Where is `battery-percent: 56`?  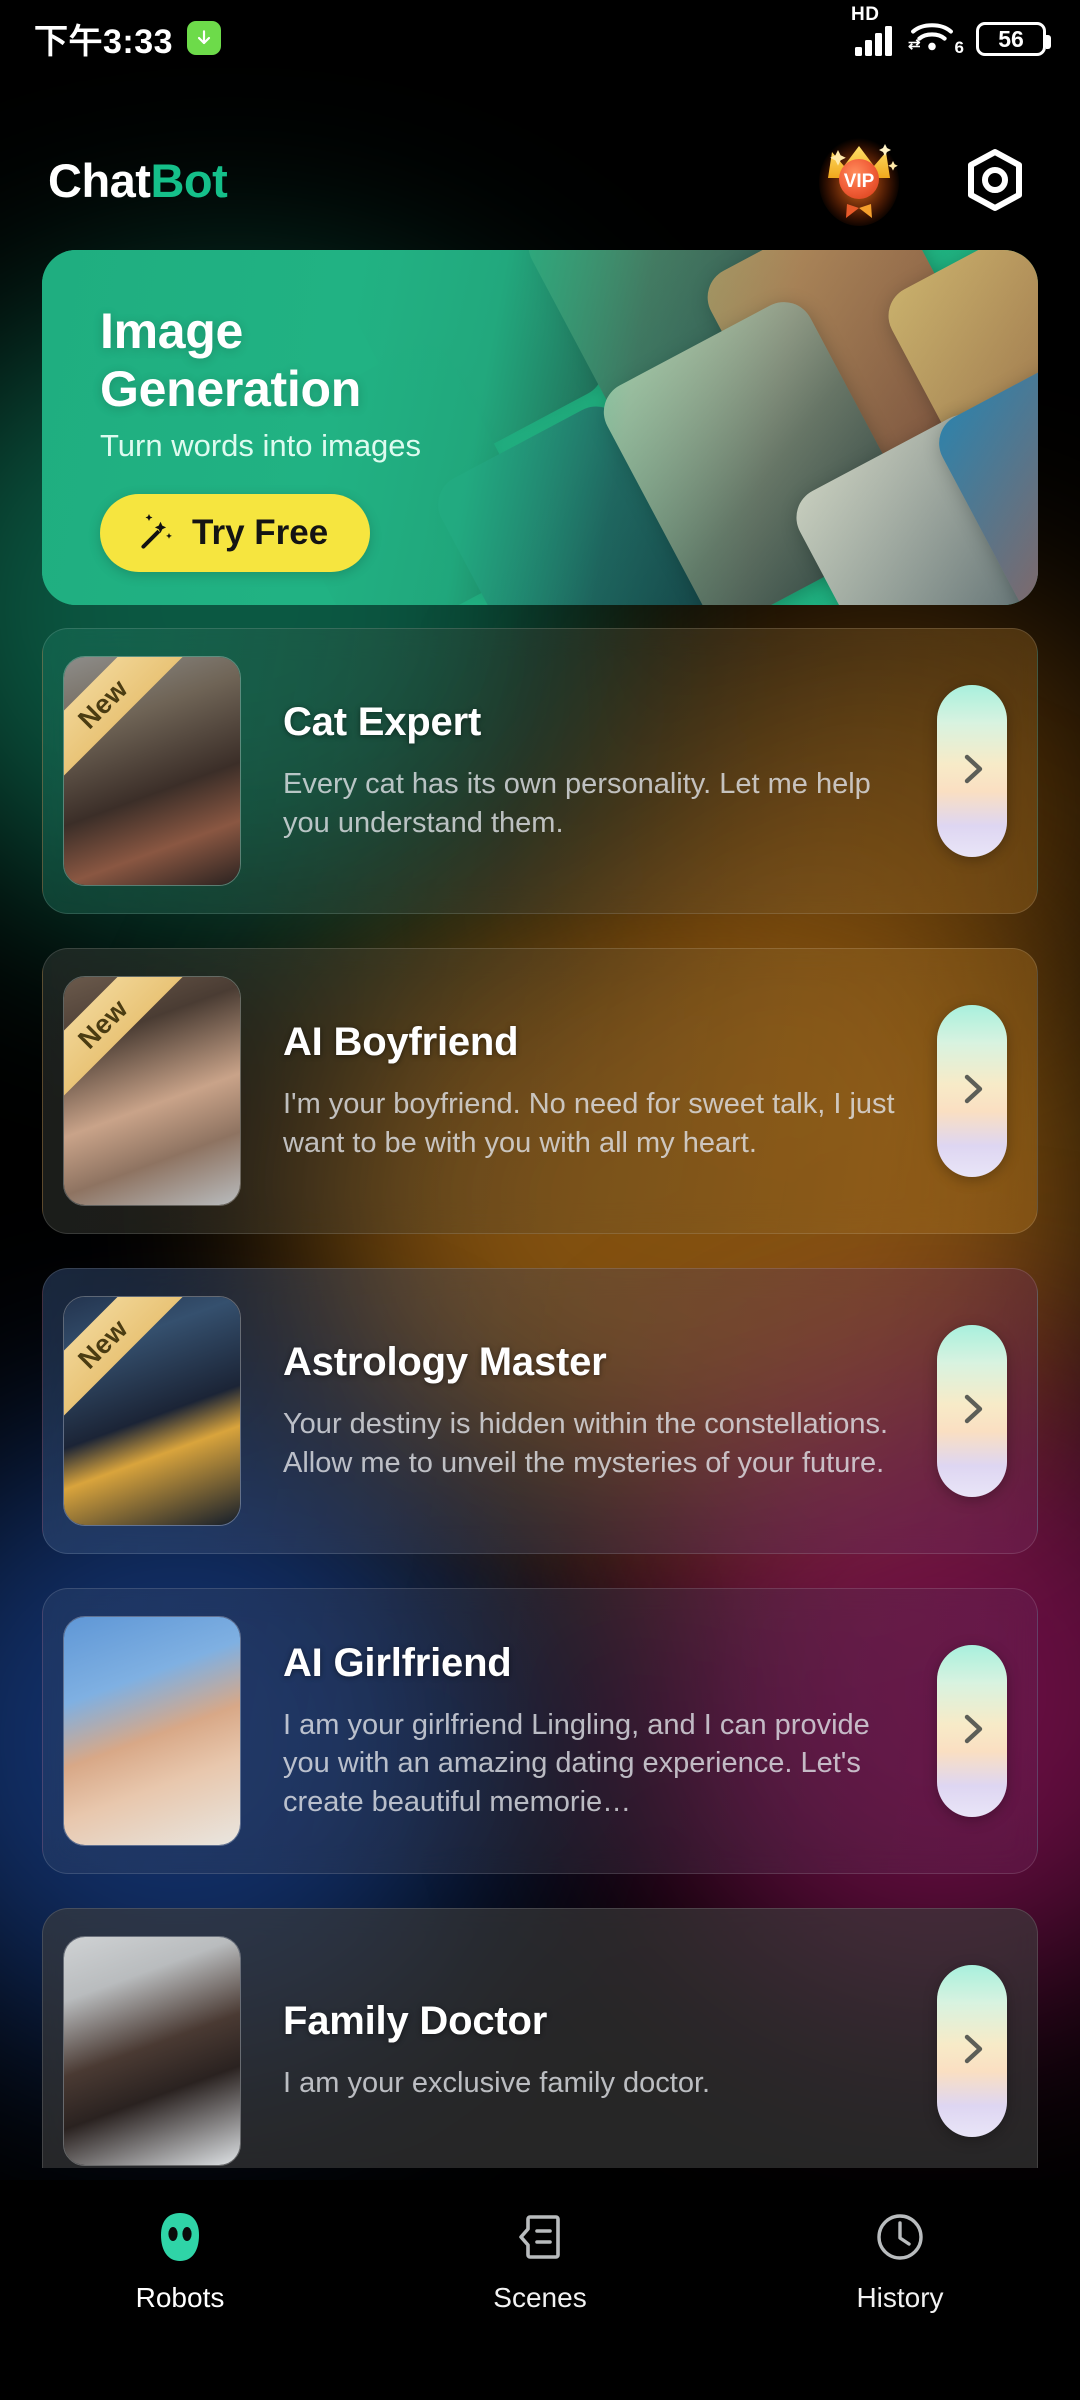 battery-percent: 56 is located at coordinates (1011, 38).